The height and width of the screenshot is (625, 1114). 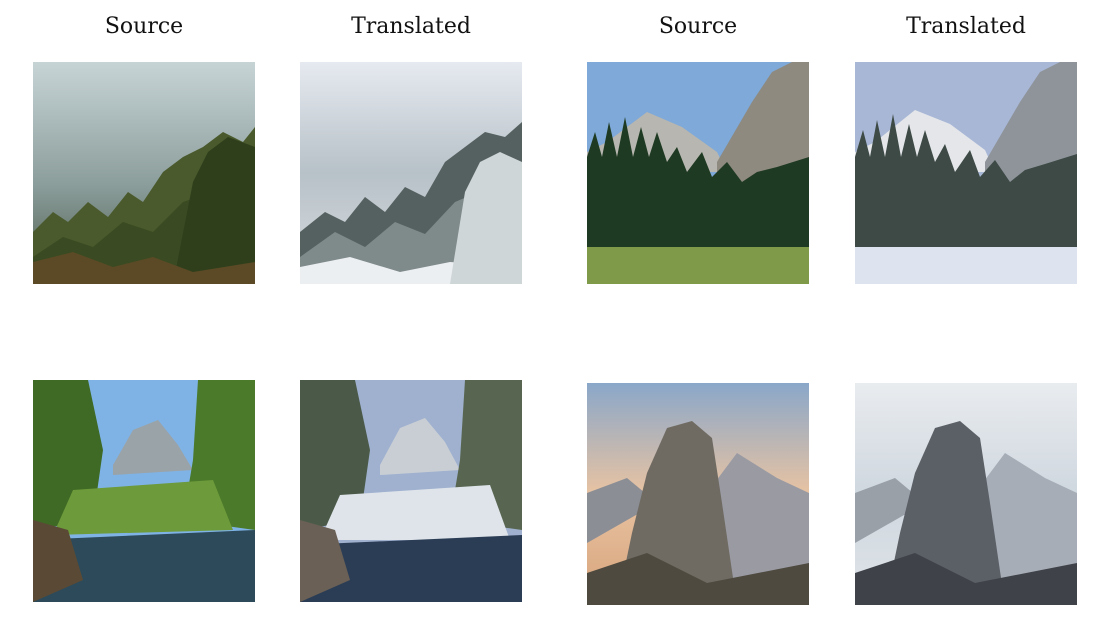 What do you see at coordinates (411, 173) in the screenshot?
I see `translated-image-snowy-forest` at bounding box center [411, 173].